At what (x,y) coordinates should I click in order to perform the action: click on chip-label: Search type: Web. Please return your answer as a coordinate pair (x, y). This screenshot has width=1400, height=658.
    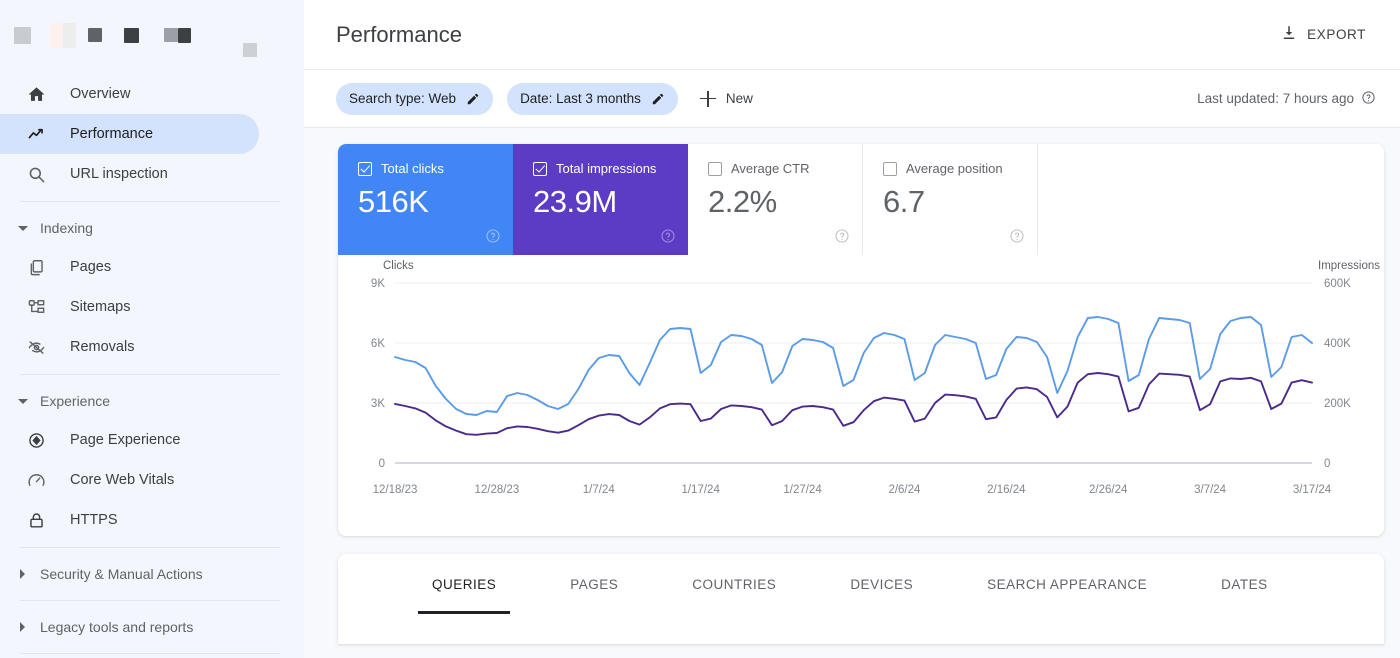
    Looking at the image, I should click on (403, 98).